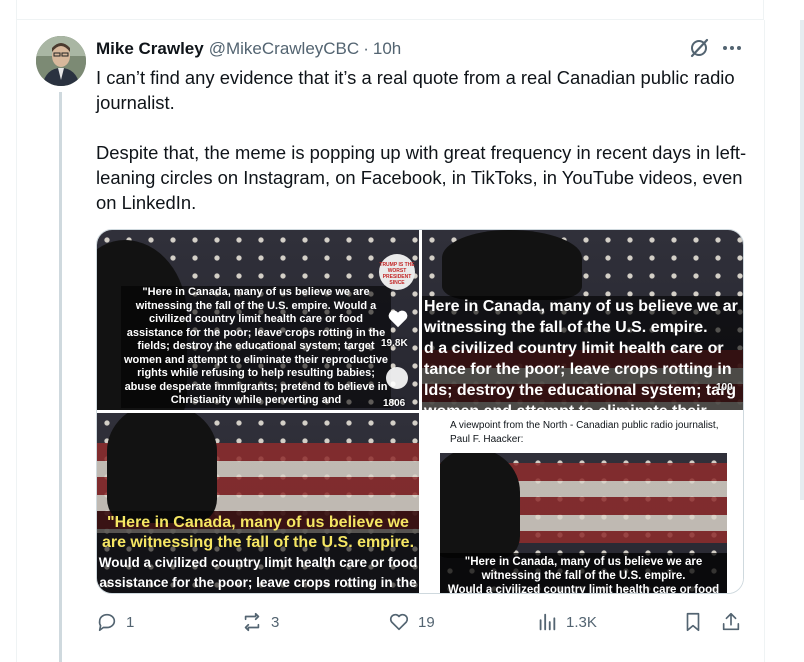  What do you see at coordinates (732, 48) in the screenshot?
I see `more-icon` at bounding box center [732, 48].